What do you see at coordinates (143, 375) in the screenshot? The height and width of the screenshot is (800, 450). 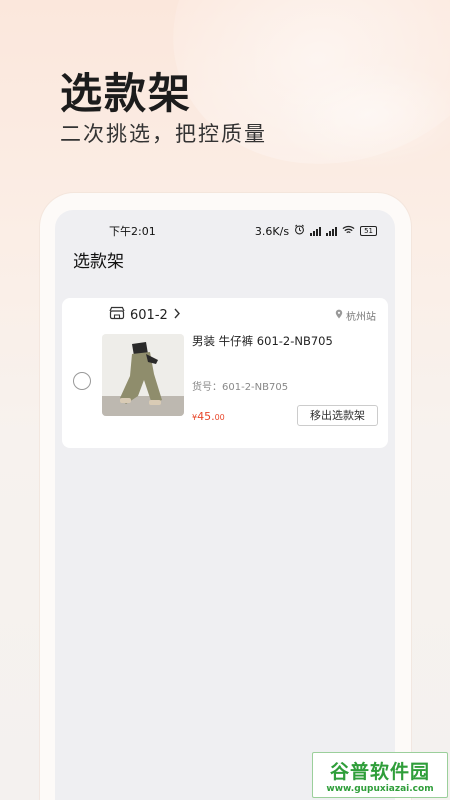 I see `product-image` at bounding box center [143, 375].